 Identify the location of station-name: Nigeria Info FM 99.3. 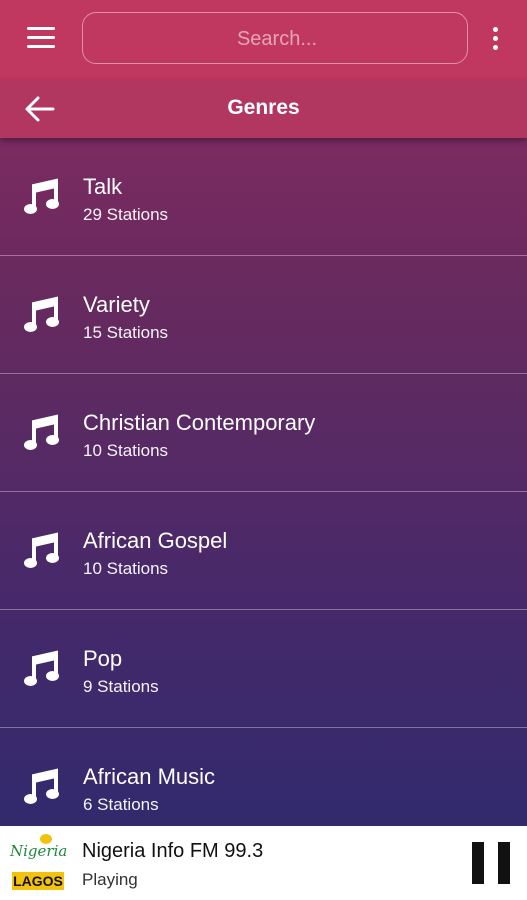
(173, 851).